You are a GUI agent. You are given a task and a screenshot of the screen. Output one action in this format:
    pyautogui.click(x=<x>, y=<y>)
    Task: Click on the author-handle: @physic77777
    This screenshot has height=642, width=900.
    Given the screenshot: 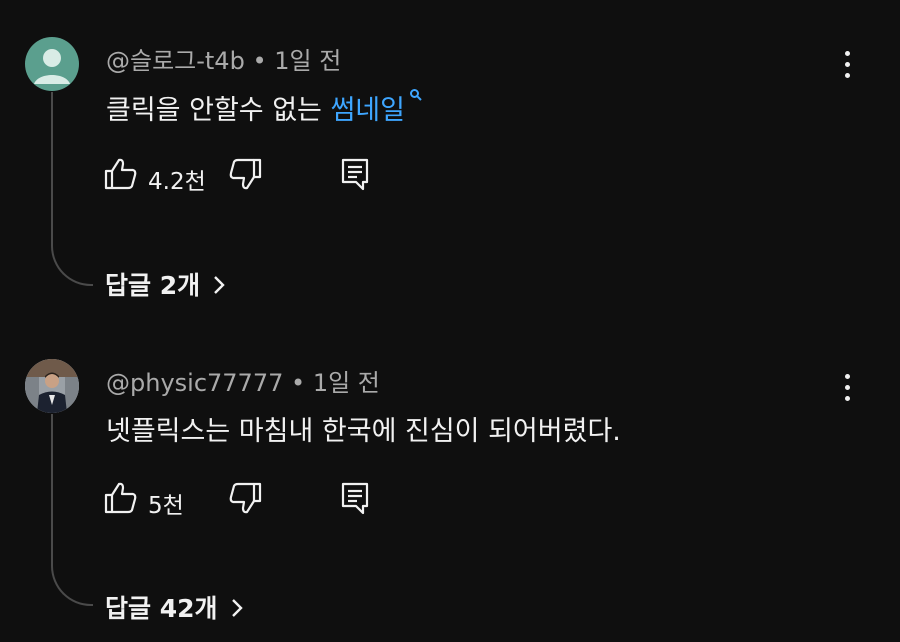 What is the action you would take?
    pyautogui.click(x=194, y=383)
    